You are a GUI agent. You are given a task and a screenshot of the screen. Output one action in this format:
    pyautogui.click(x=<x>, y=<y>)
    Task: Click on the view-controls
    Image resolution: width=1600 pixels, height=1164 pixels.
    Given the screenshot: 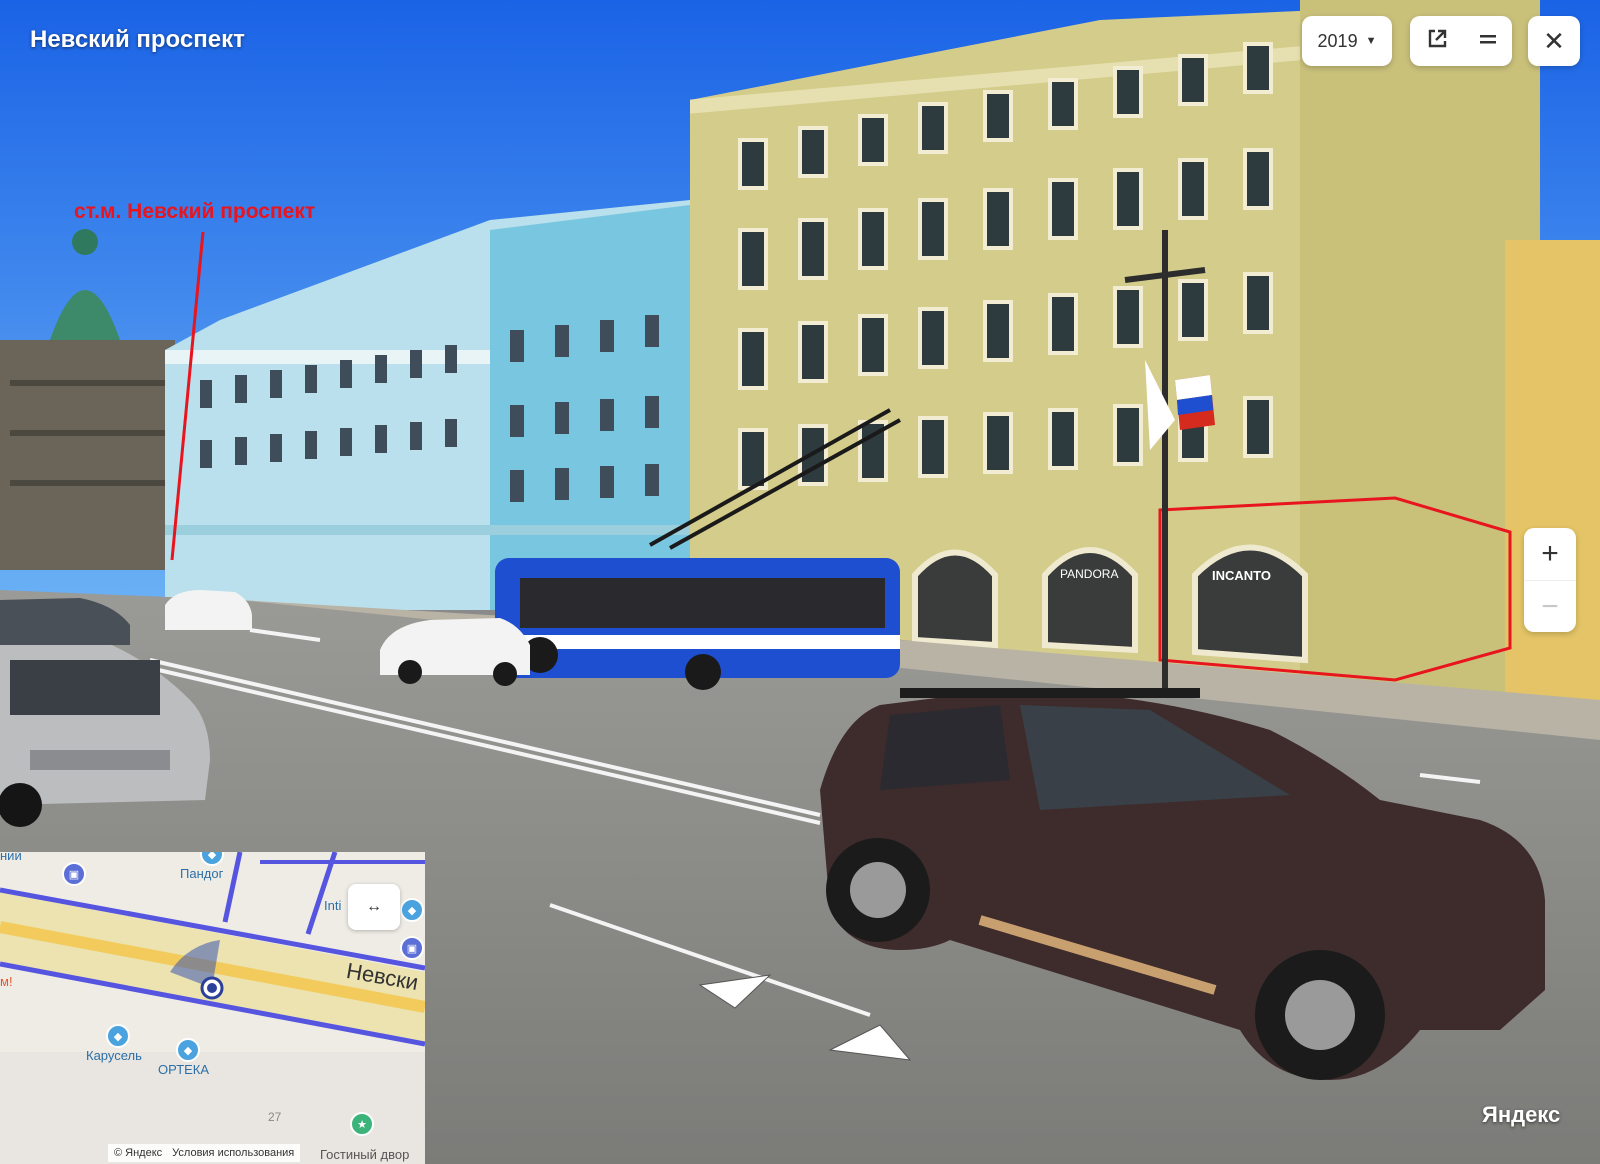 What is the action you would take?
    pyautogui.click(x=1461, y=41)
    